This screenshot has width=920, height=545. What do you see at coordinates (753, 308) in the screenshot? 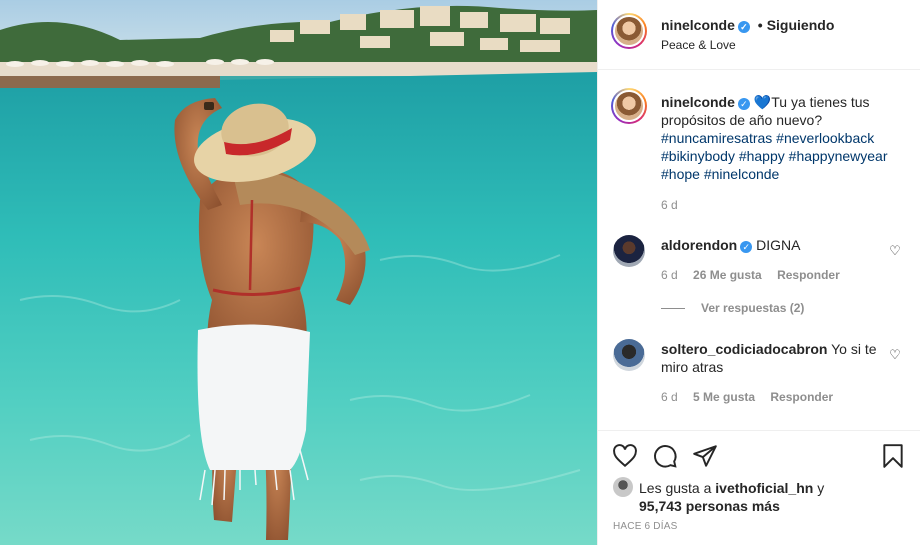
I see `view-replies-label: Ver respuestas (2)` at bounding box center [753, 308].